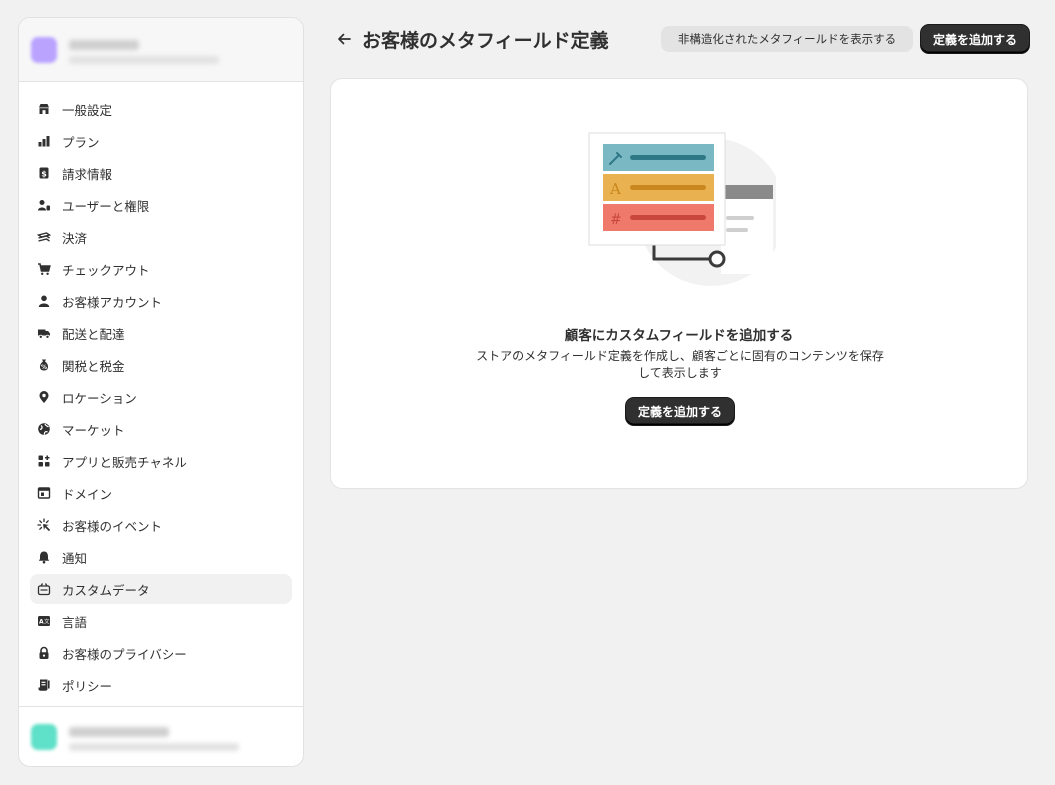 This screenshot has height=785, width=1055. What do you see at coordinates (161, 557) in the screenshot?
I see `sidebar-item-bell: 通知` at bounding box center [161, 557].